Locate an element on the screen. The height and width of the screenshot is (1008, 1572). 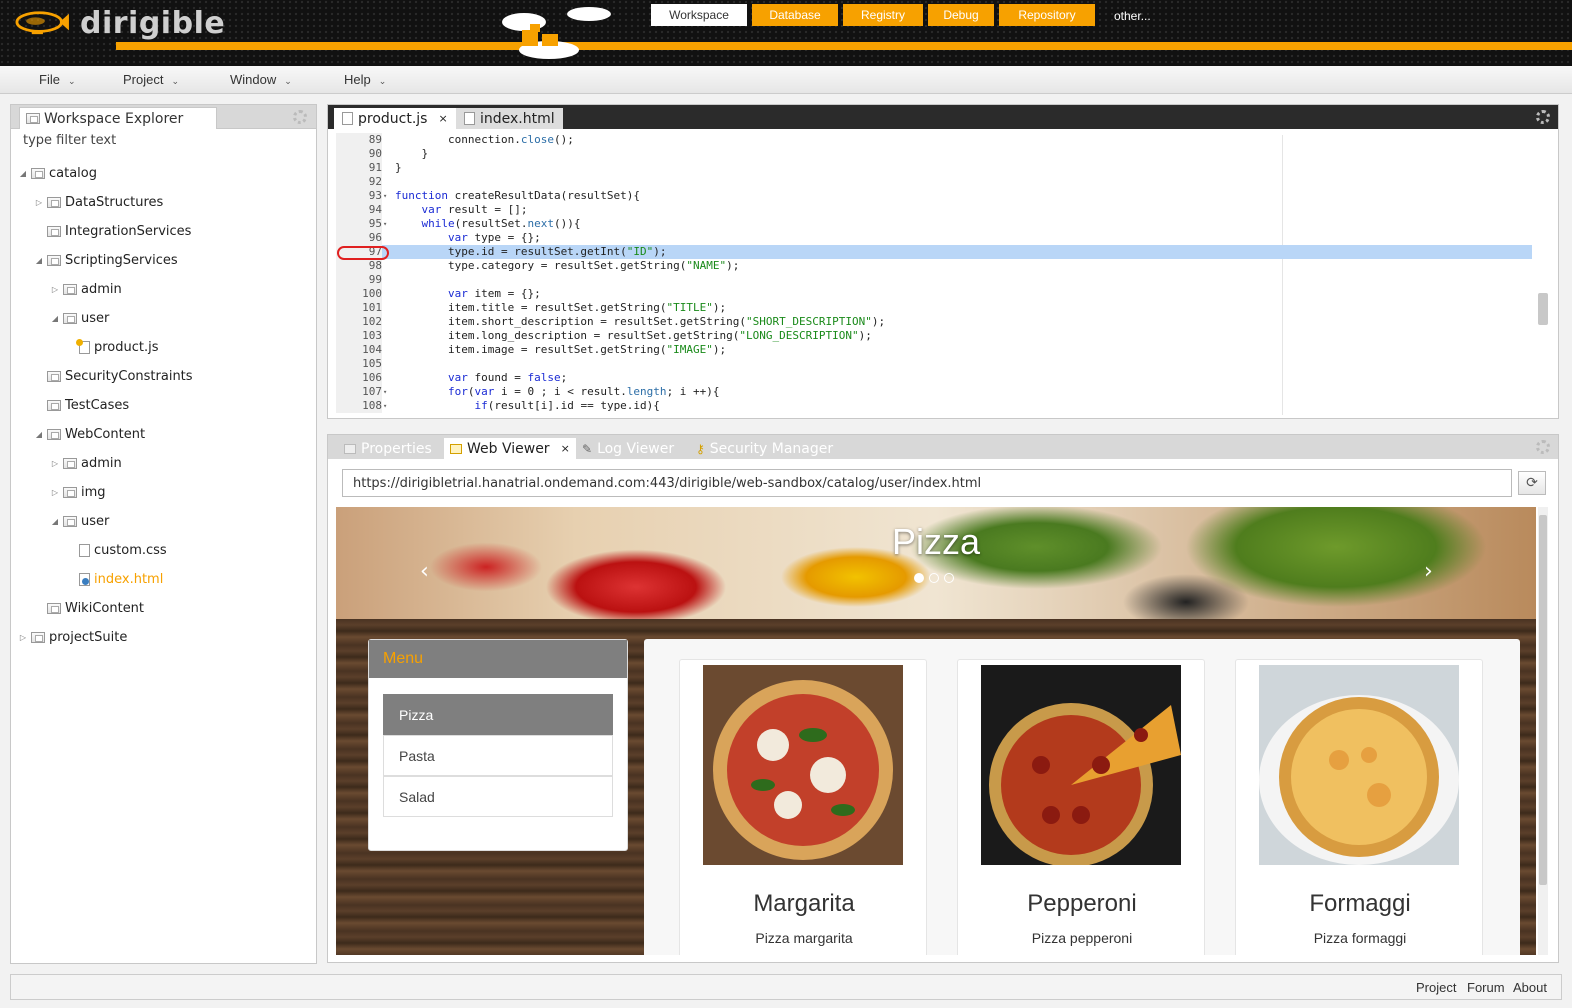
code-line: 94 var result = []; is located at coordinates (934, 210).